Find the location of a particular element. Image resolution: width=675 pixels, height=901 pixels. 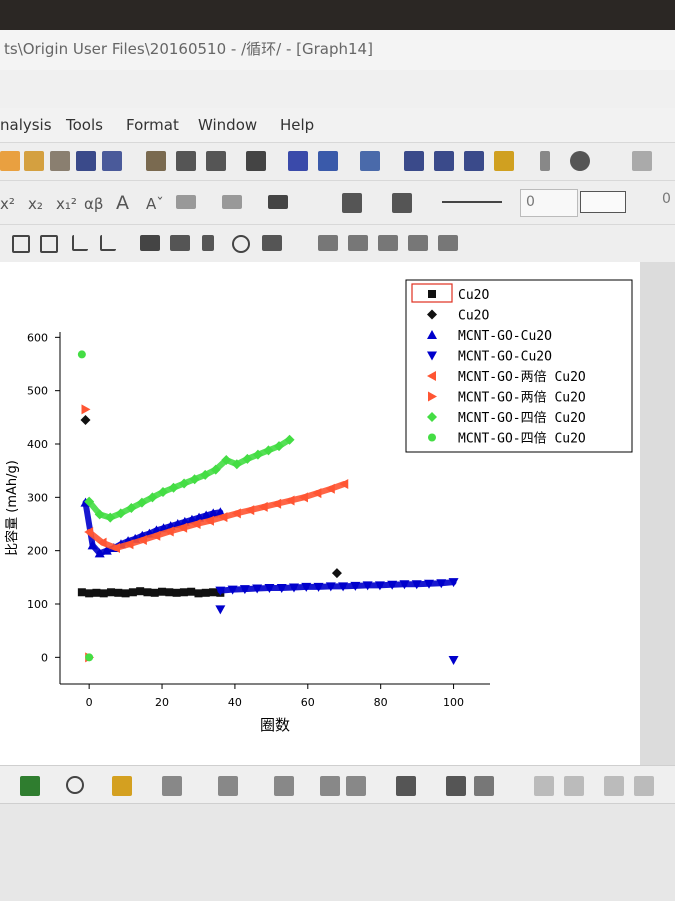

legend-frame is located at coordinates (519, 366).